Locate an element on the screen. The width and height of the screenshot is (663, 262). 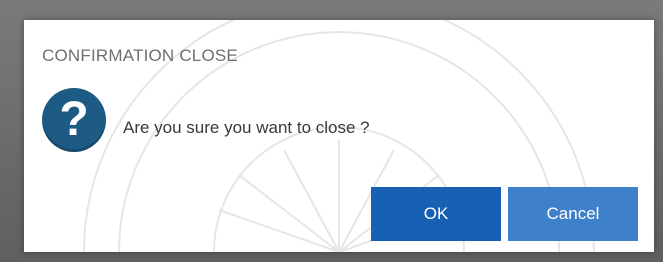
dialog-message: Are you sure you want to close ? is located at coordinates (246, 127).